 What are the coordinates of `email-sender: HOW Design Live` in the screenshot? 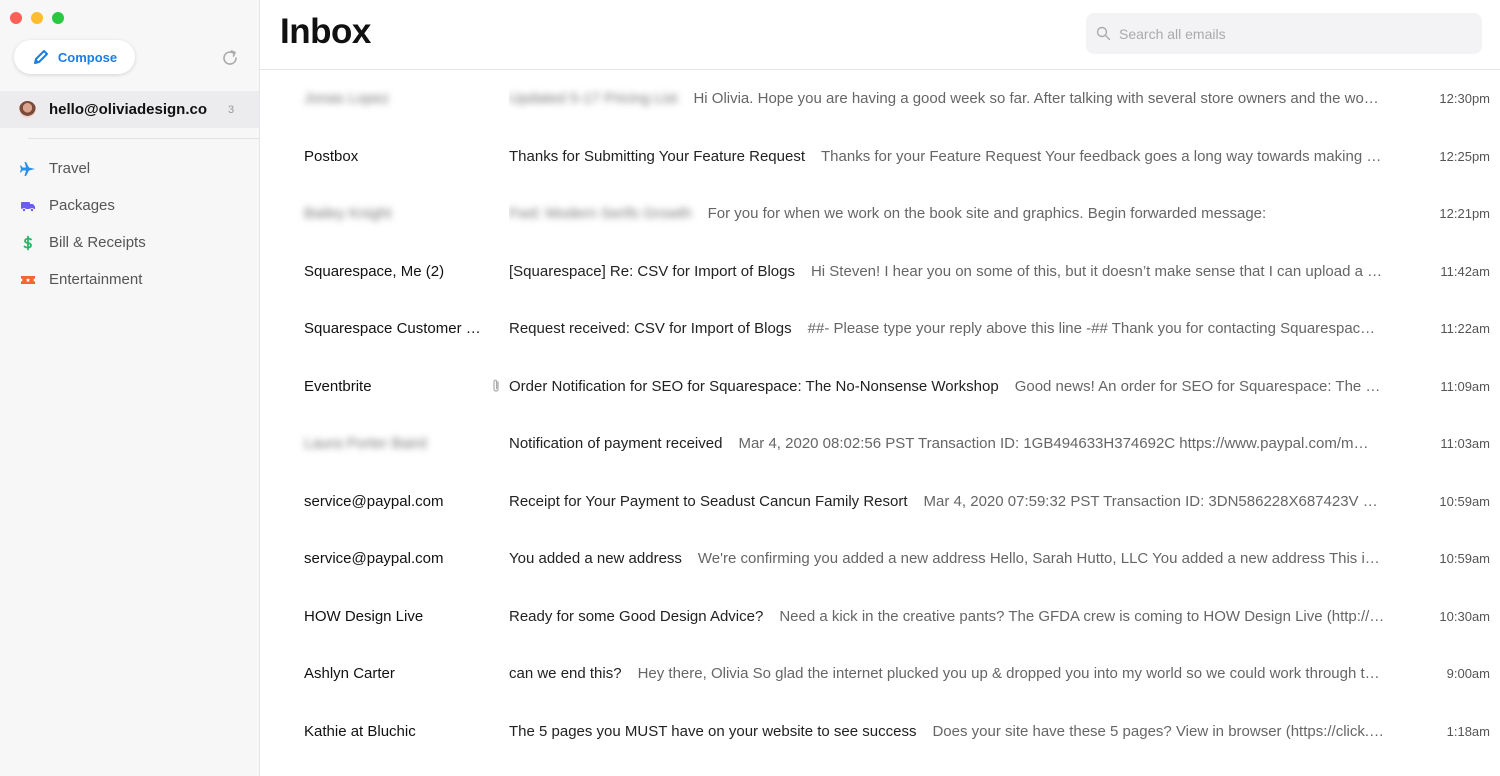 It's located at (364, 616).